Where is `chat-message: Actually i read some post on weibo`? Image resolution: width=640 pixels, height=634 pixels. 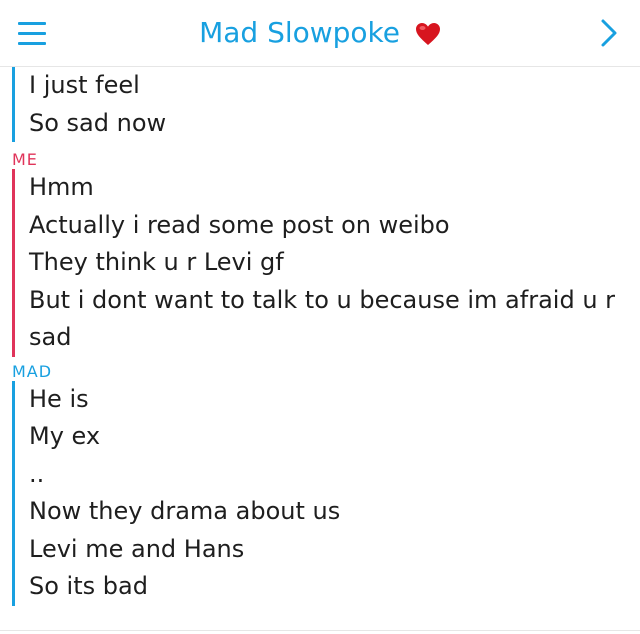 chat-message: Actually i read some post on weibo is located at coordinates (334, 226).